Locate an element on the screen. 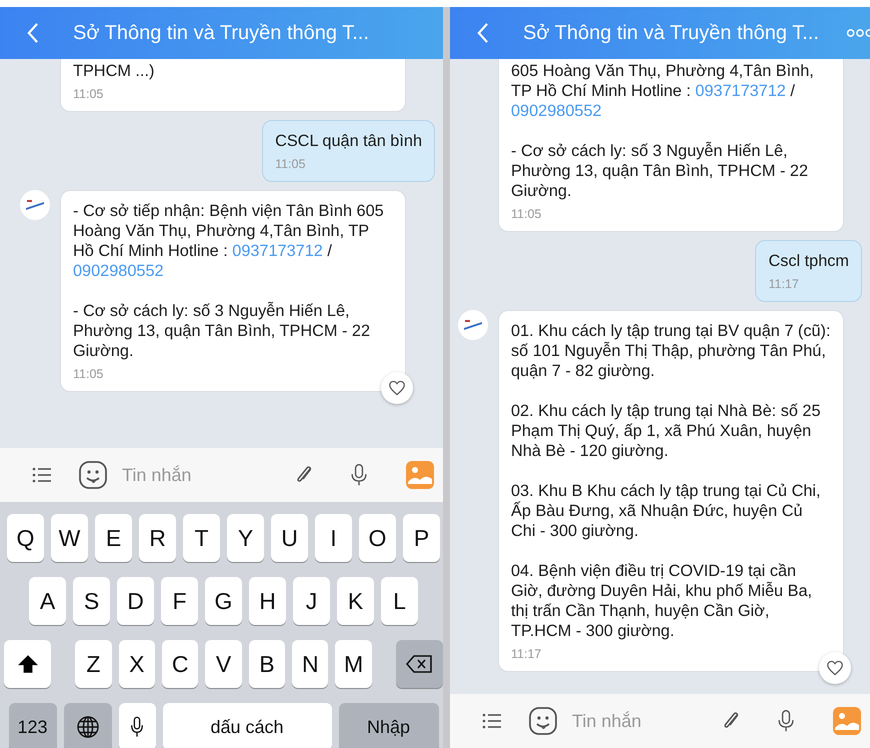 The image size is (870, 748). letter-key: B is located at coordinates (267, 664).